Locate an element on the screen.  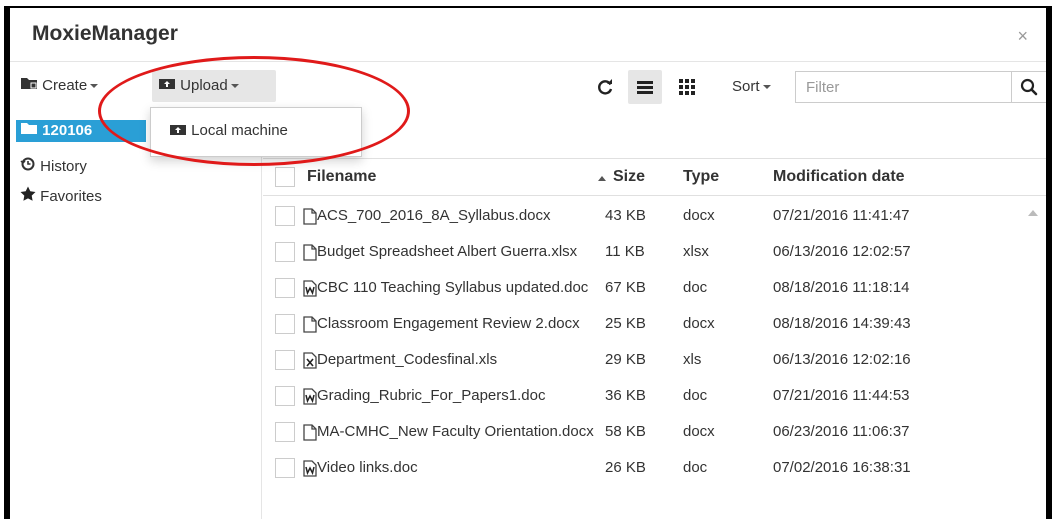
table-header: Filename Size Type Modification date is located at coordinates (654, 177).